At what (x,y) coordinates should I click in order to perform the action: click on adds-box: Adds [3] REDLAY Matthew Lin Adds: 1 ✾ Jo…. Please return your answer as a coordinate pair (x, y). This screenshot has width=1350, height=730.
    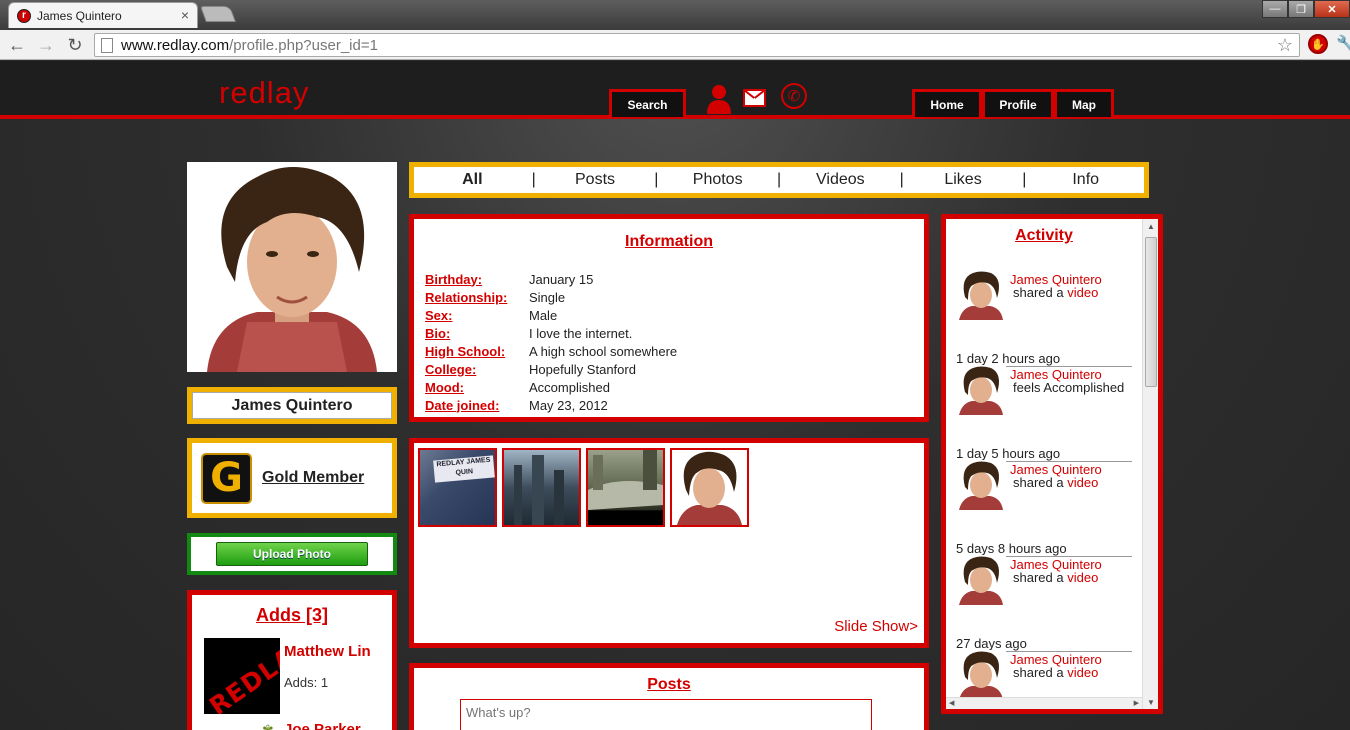
    Looking at the image, I should click on (292, 660).